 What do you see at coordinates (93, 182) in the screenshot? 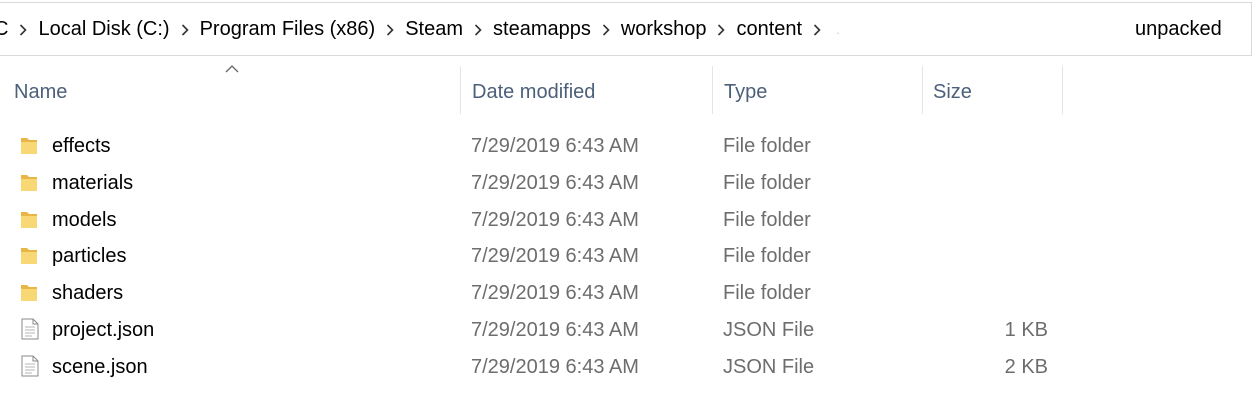
I see `file-name: materials` at bounding box center [93, 182].